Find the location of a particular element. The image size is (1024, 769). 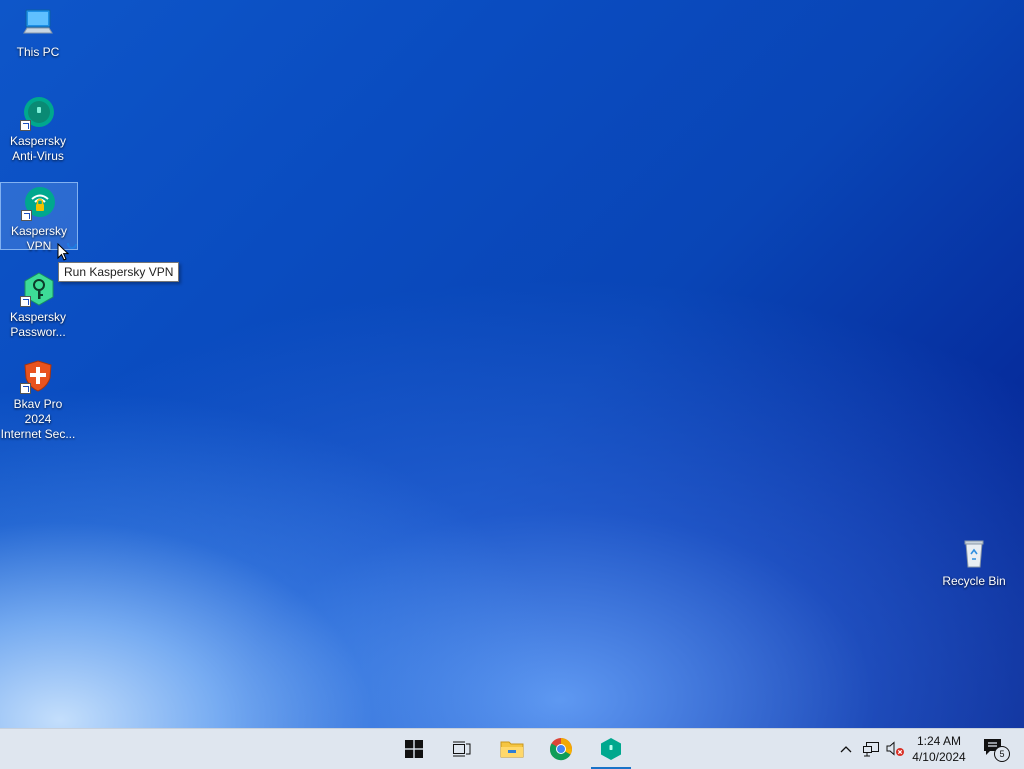

taskbar: 1:24 AM 4/10/2024 5 is located at coordinates (512, 748).